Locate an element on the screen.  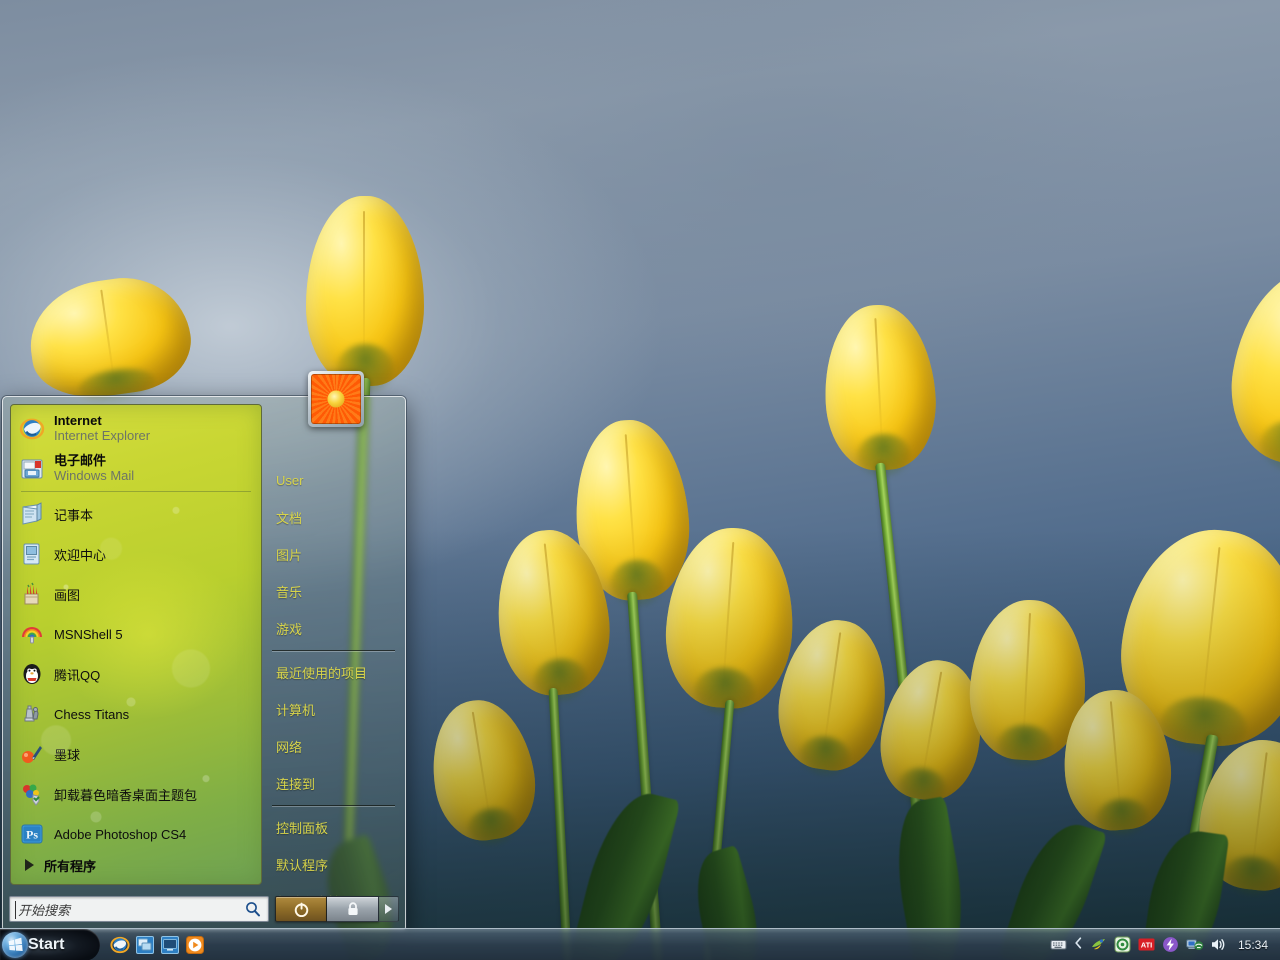
start-menu-place-documents: 文档 is located at coordinates (332, 517).